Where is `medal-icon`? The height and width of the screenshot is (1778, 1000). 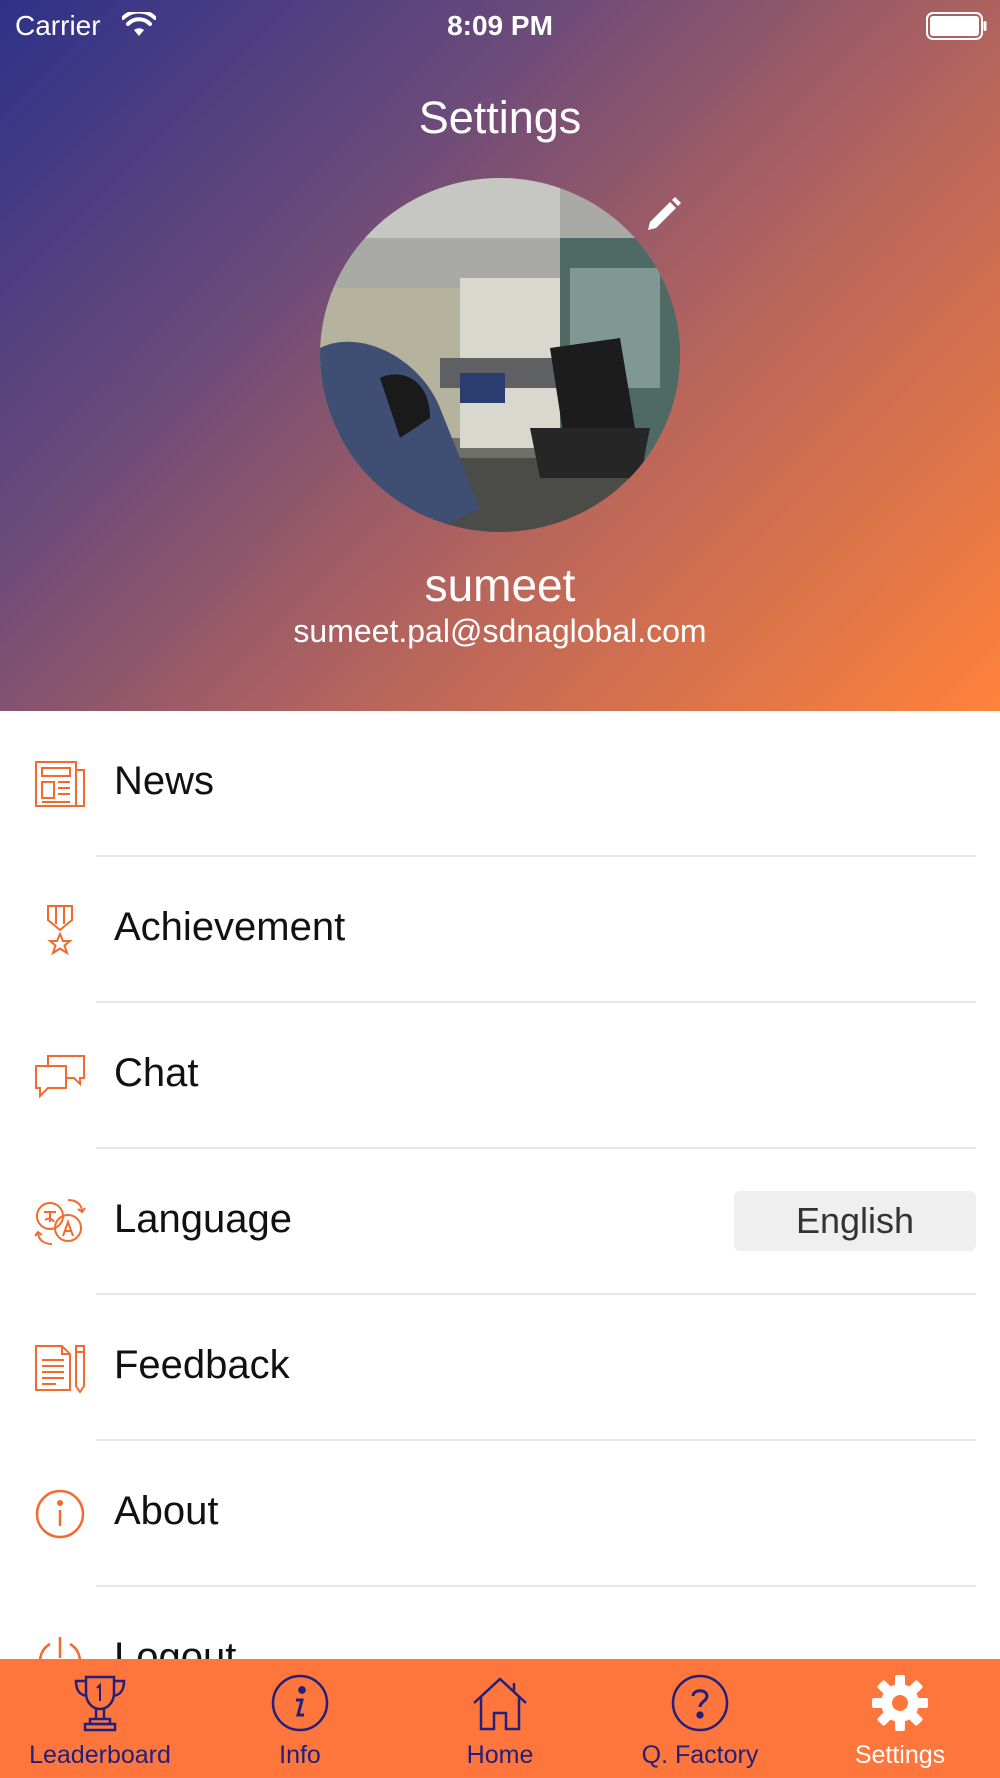 medal-icon is located at coordinates (60, 930).